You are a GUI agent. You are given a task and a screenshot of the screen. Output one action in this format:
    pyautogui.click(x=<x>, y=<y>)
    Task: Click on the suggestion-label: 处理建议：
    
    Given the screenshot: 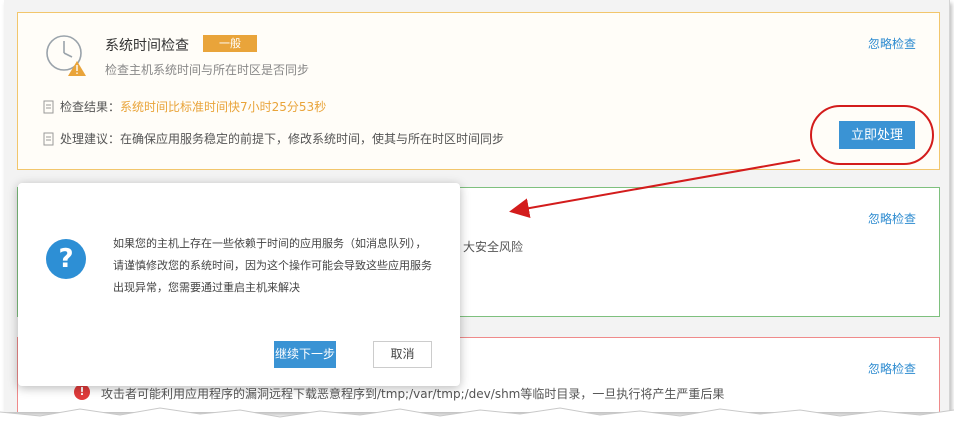 What is the action you would take?
    pyautogui.click(x=90, y=139)
    